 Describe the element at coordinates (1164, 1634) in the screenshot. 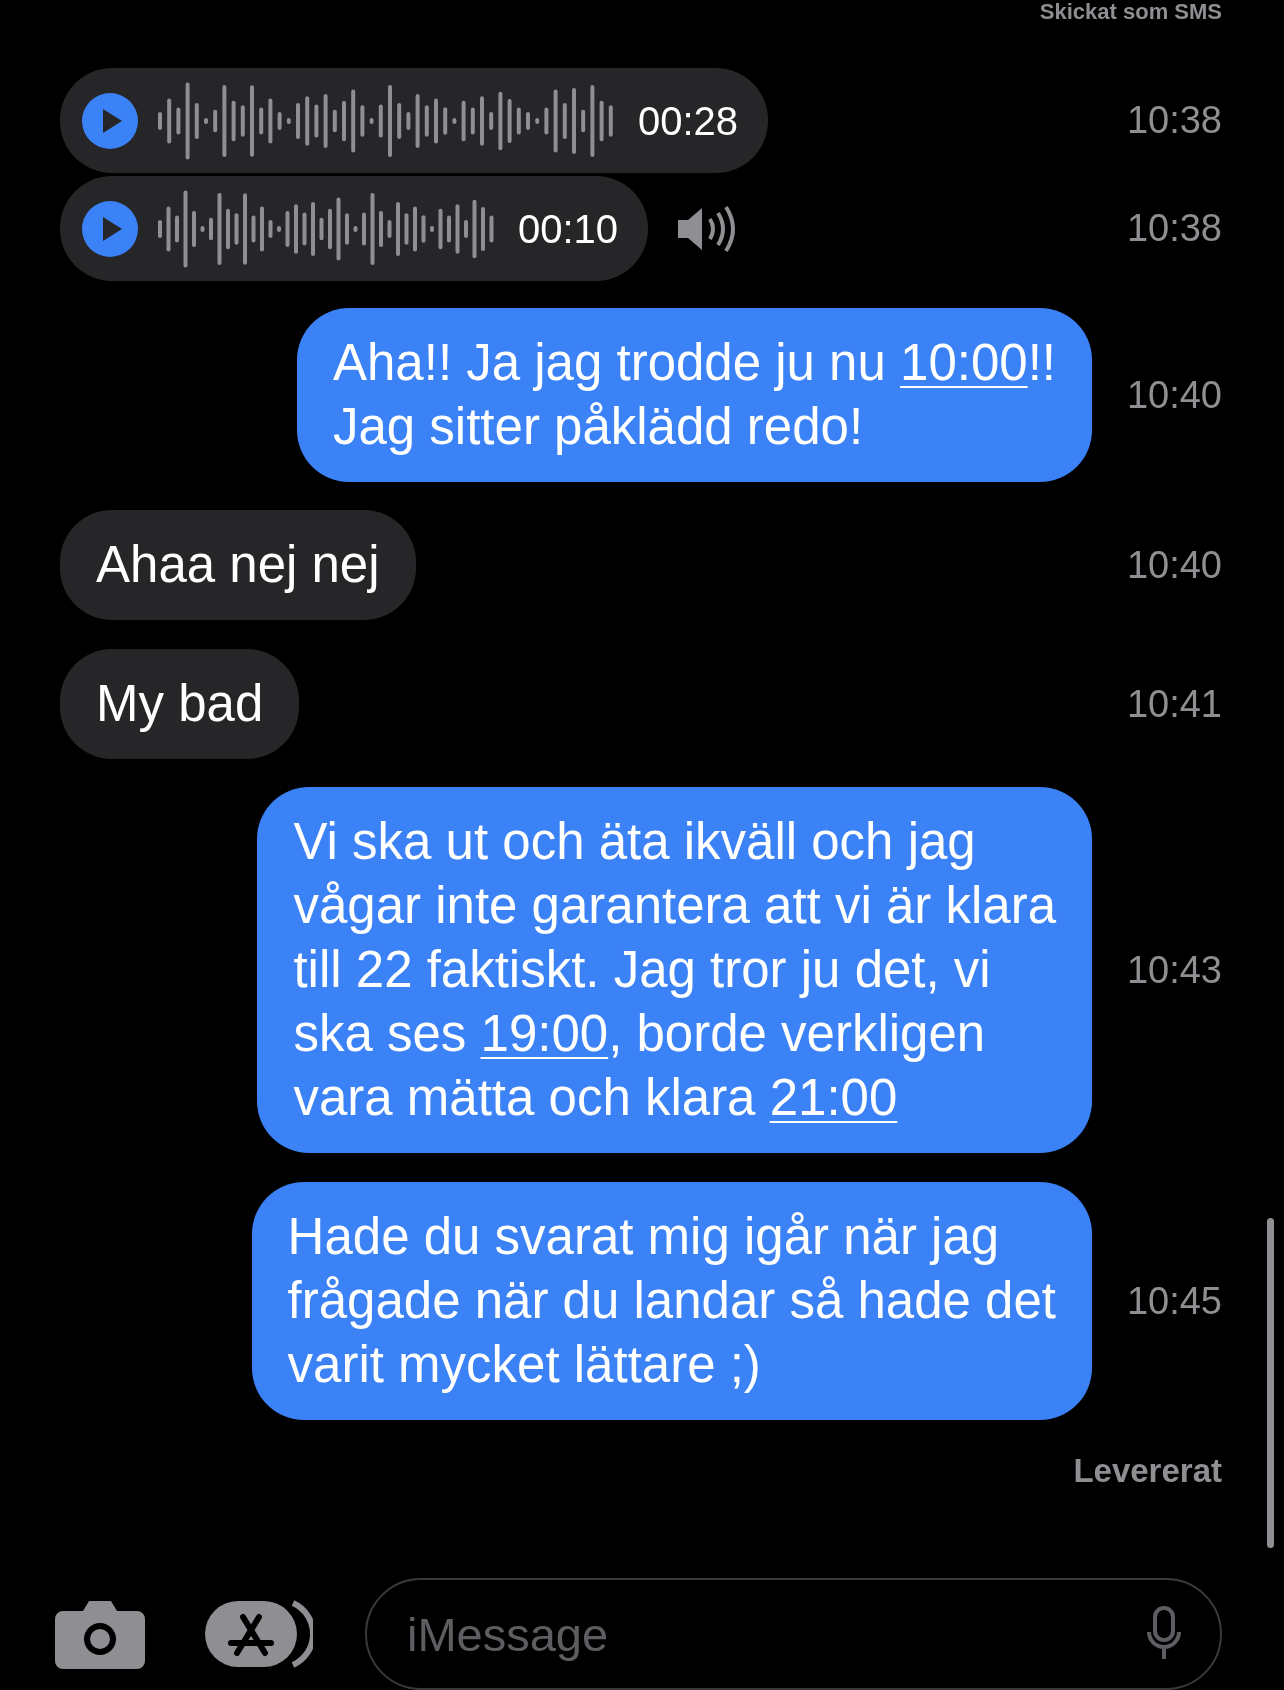

I see `microphone-icon` at that location.